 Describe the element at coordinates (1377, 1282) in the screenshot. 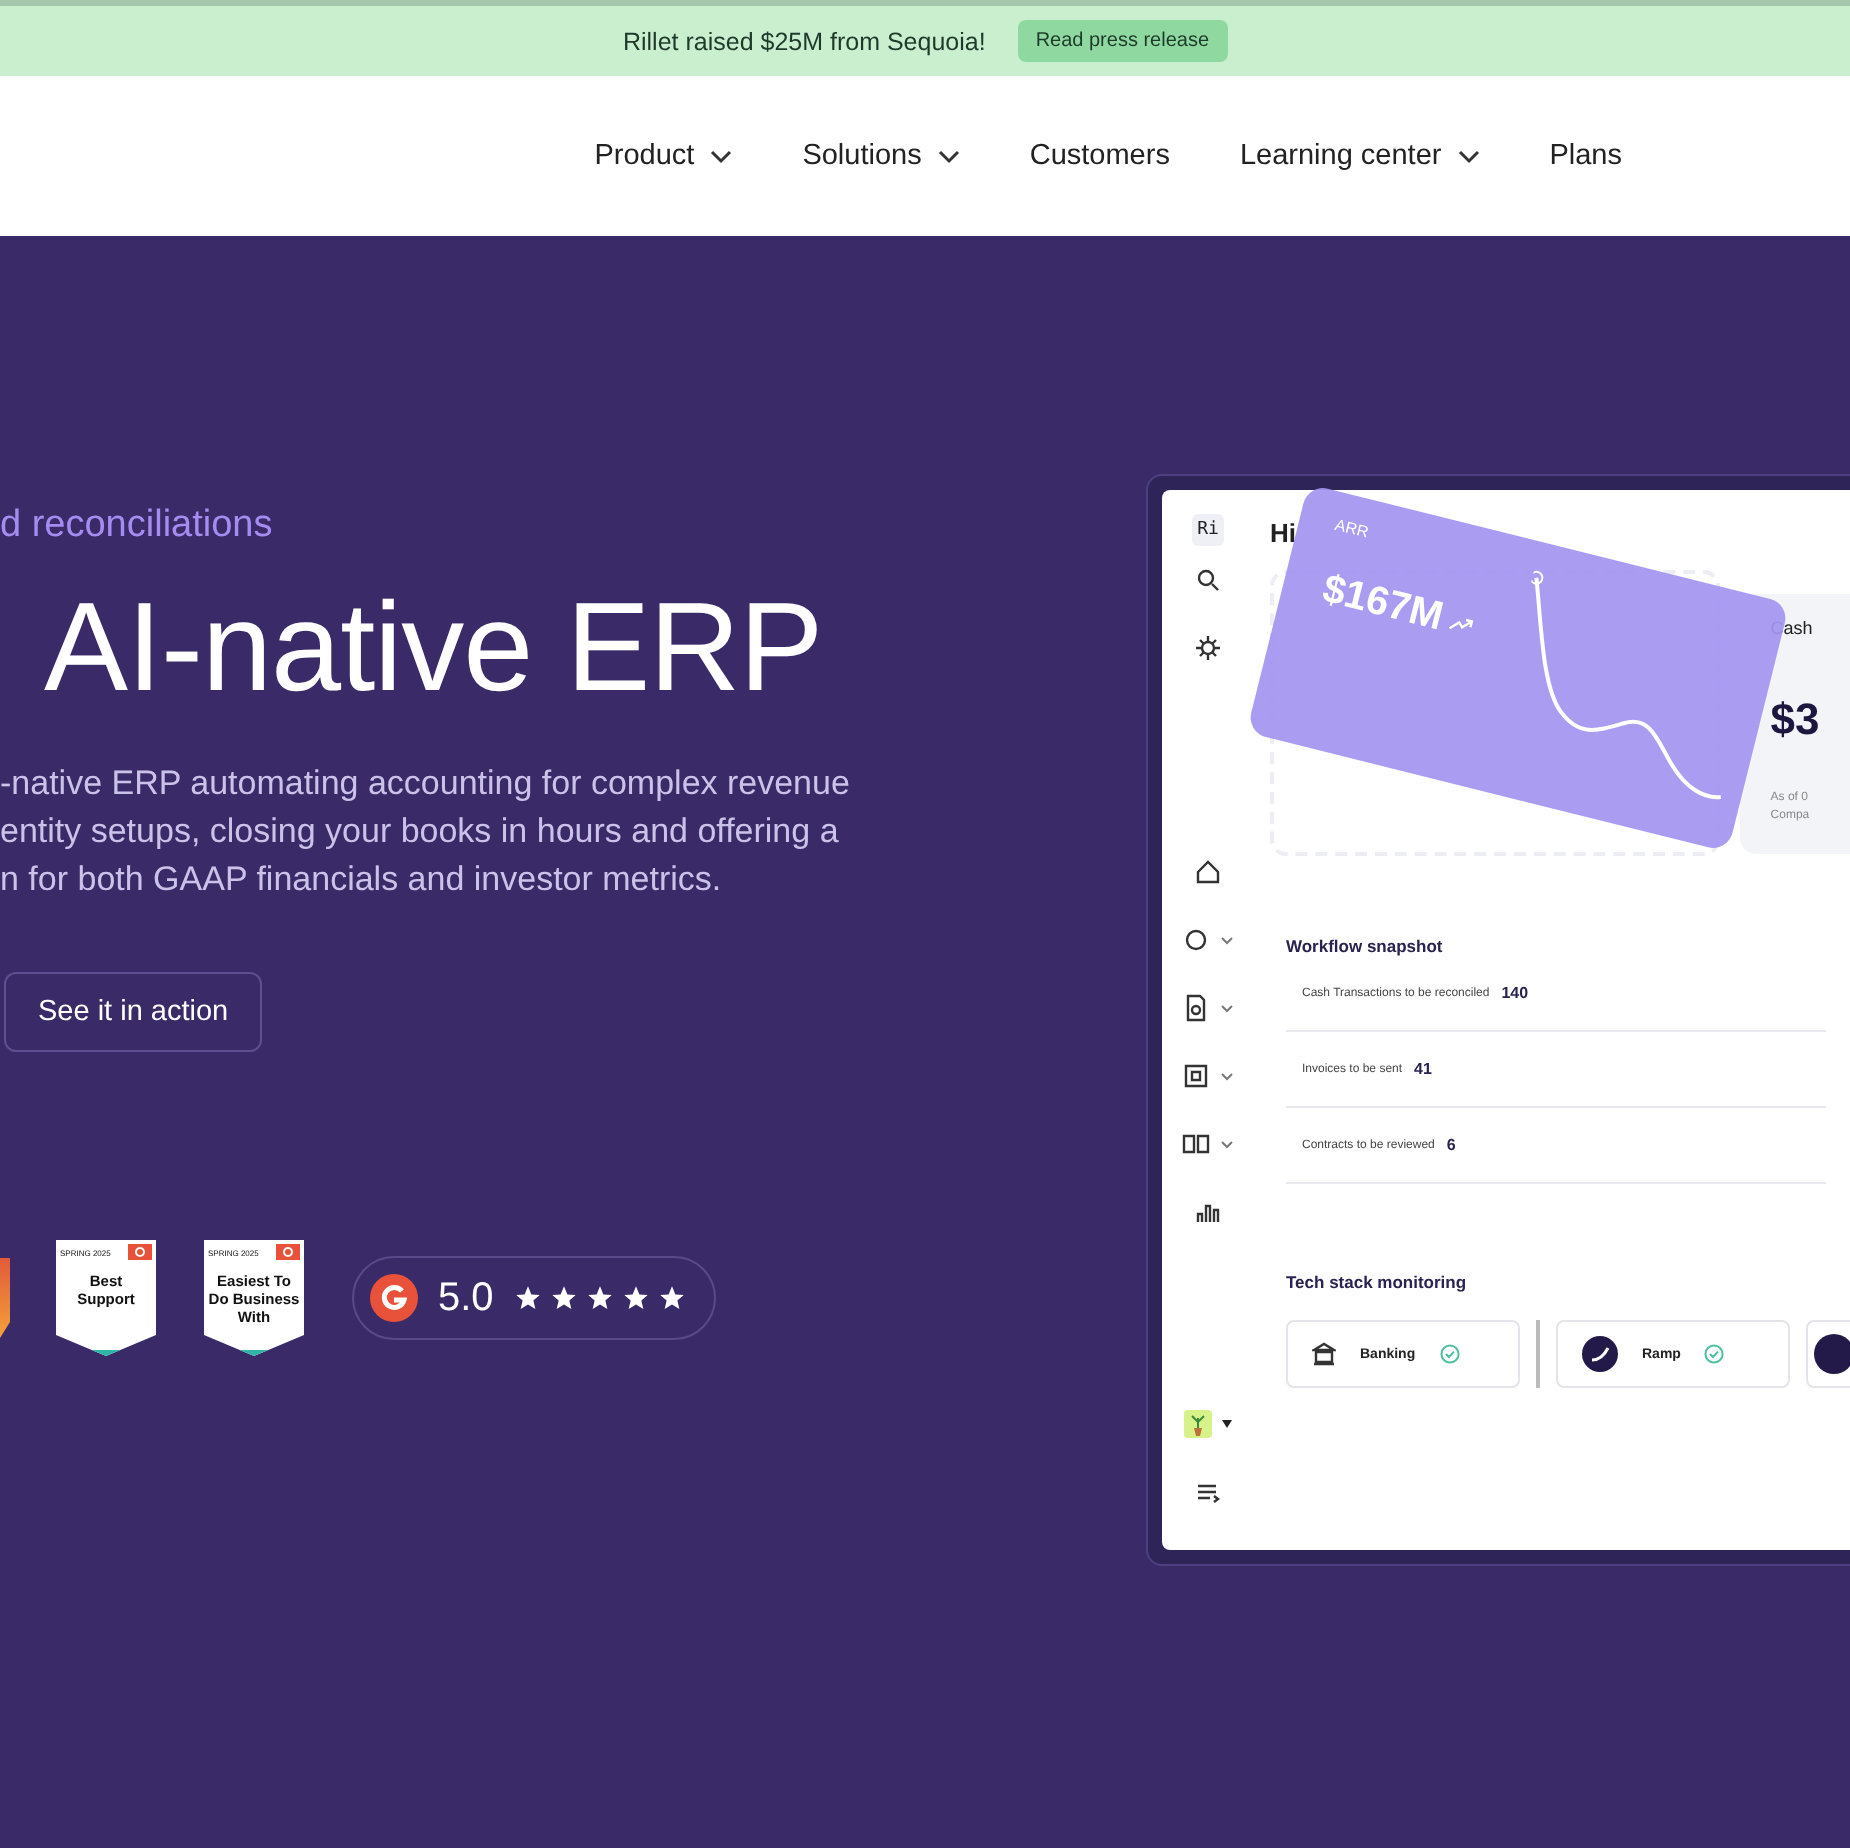

I see `section-title: Tech stack monitoring` at that location.